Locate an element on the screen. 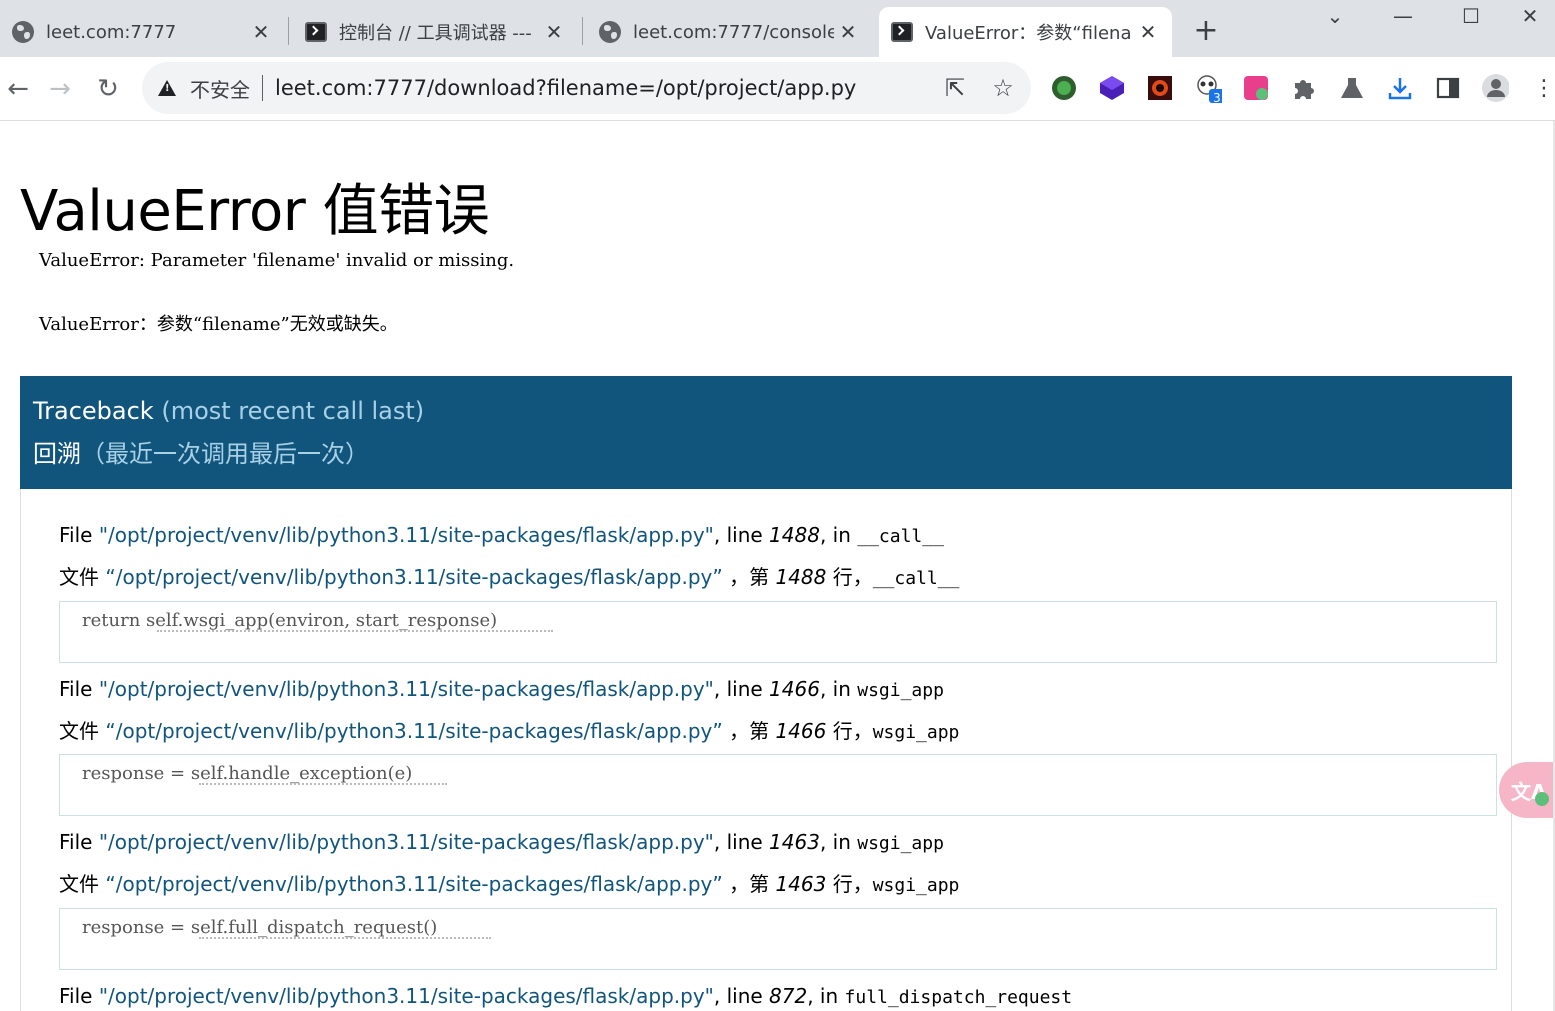 This screenshot has width=1555, height=1011. flask-icon is located at coordinates (1352, 88).